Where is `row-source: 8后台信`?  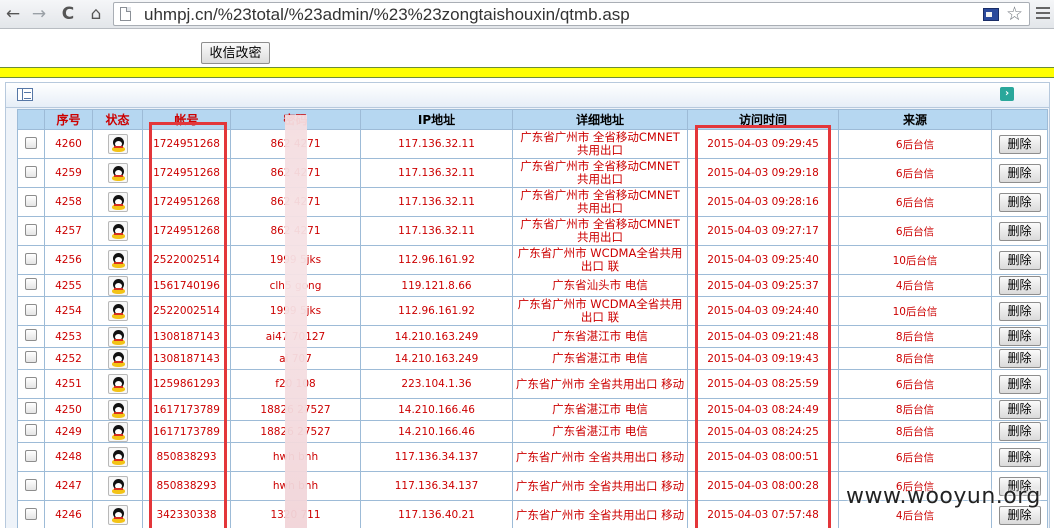
row-source: 8后台信 is located at coordinates (915, 409).